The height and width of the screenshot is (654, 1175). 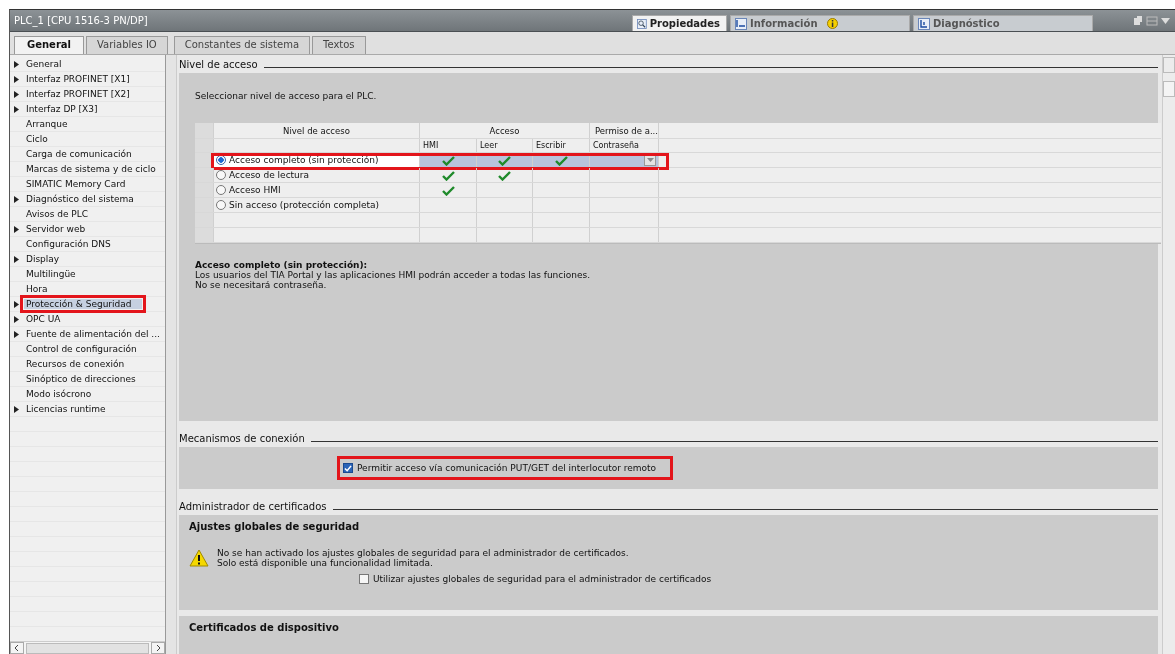 I want to click on panel-title: Certificados de dispositivo, so click(x=264, y=627).